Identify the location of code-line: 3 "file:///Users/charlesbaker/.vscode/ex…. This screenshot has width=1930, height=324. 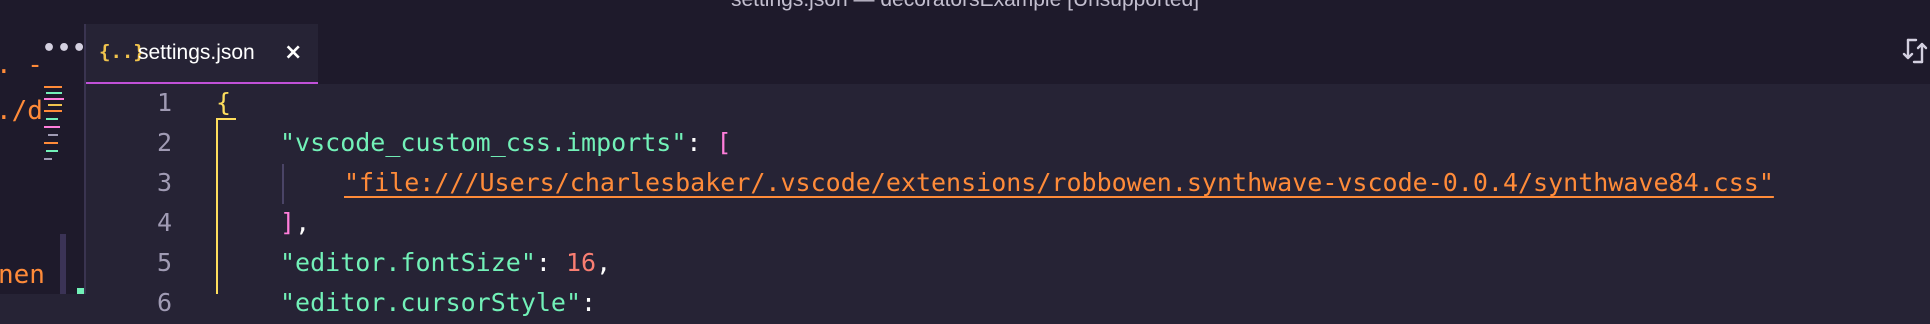
(1008, 184).